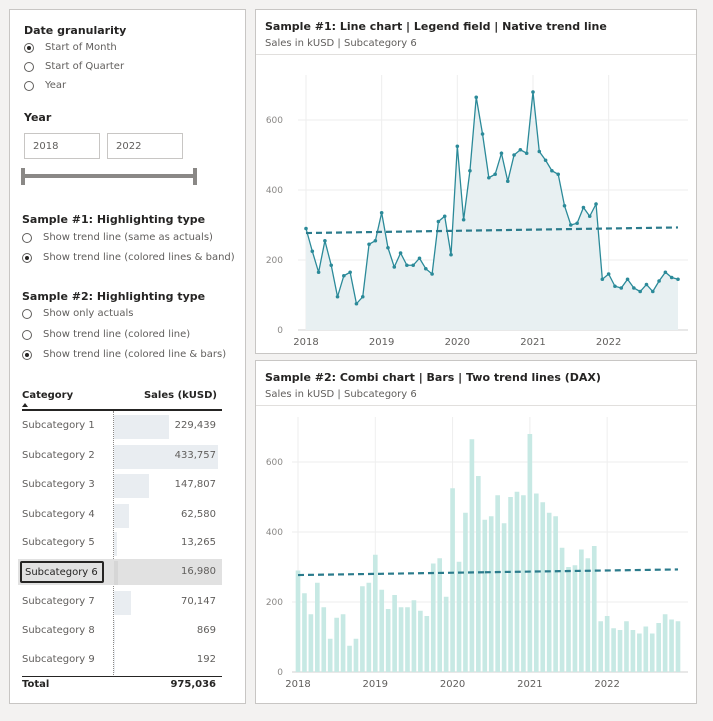 This screenshot has width=713, height=721. I want to click on table-header-category: Category, so click(47, 395).